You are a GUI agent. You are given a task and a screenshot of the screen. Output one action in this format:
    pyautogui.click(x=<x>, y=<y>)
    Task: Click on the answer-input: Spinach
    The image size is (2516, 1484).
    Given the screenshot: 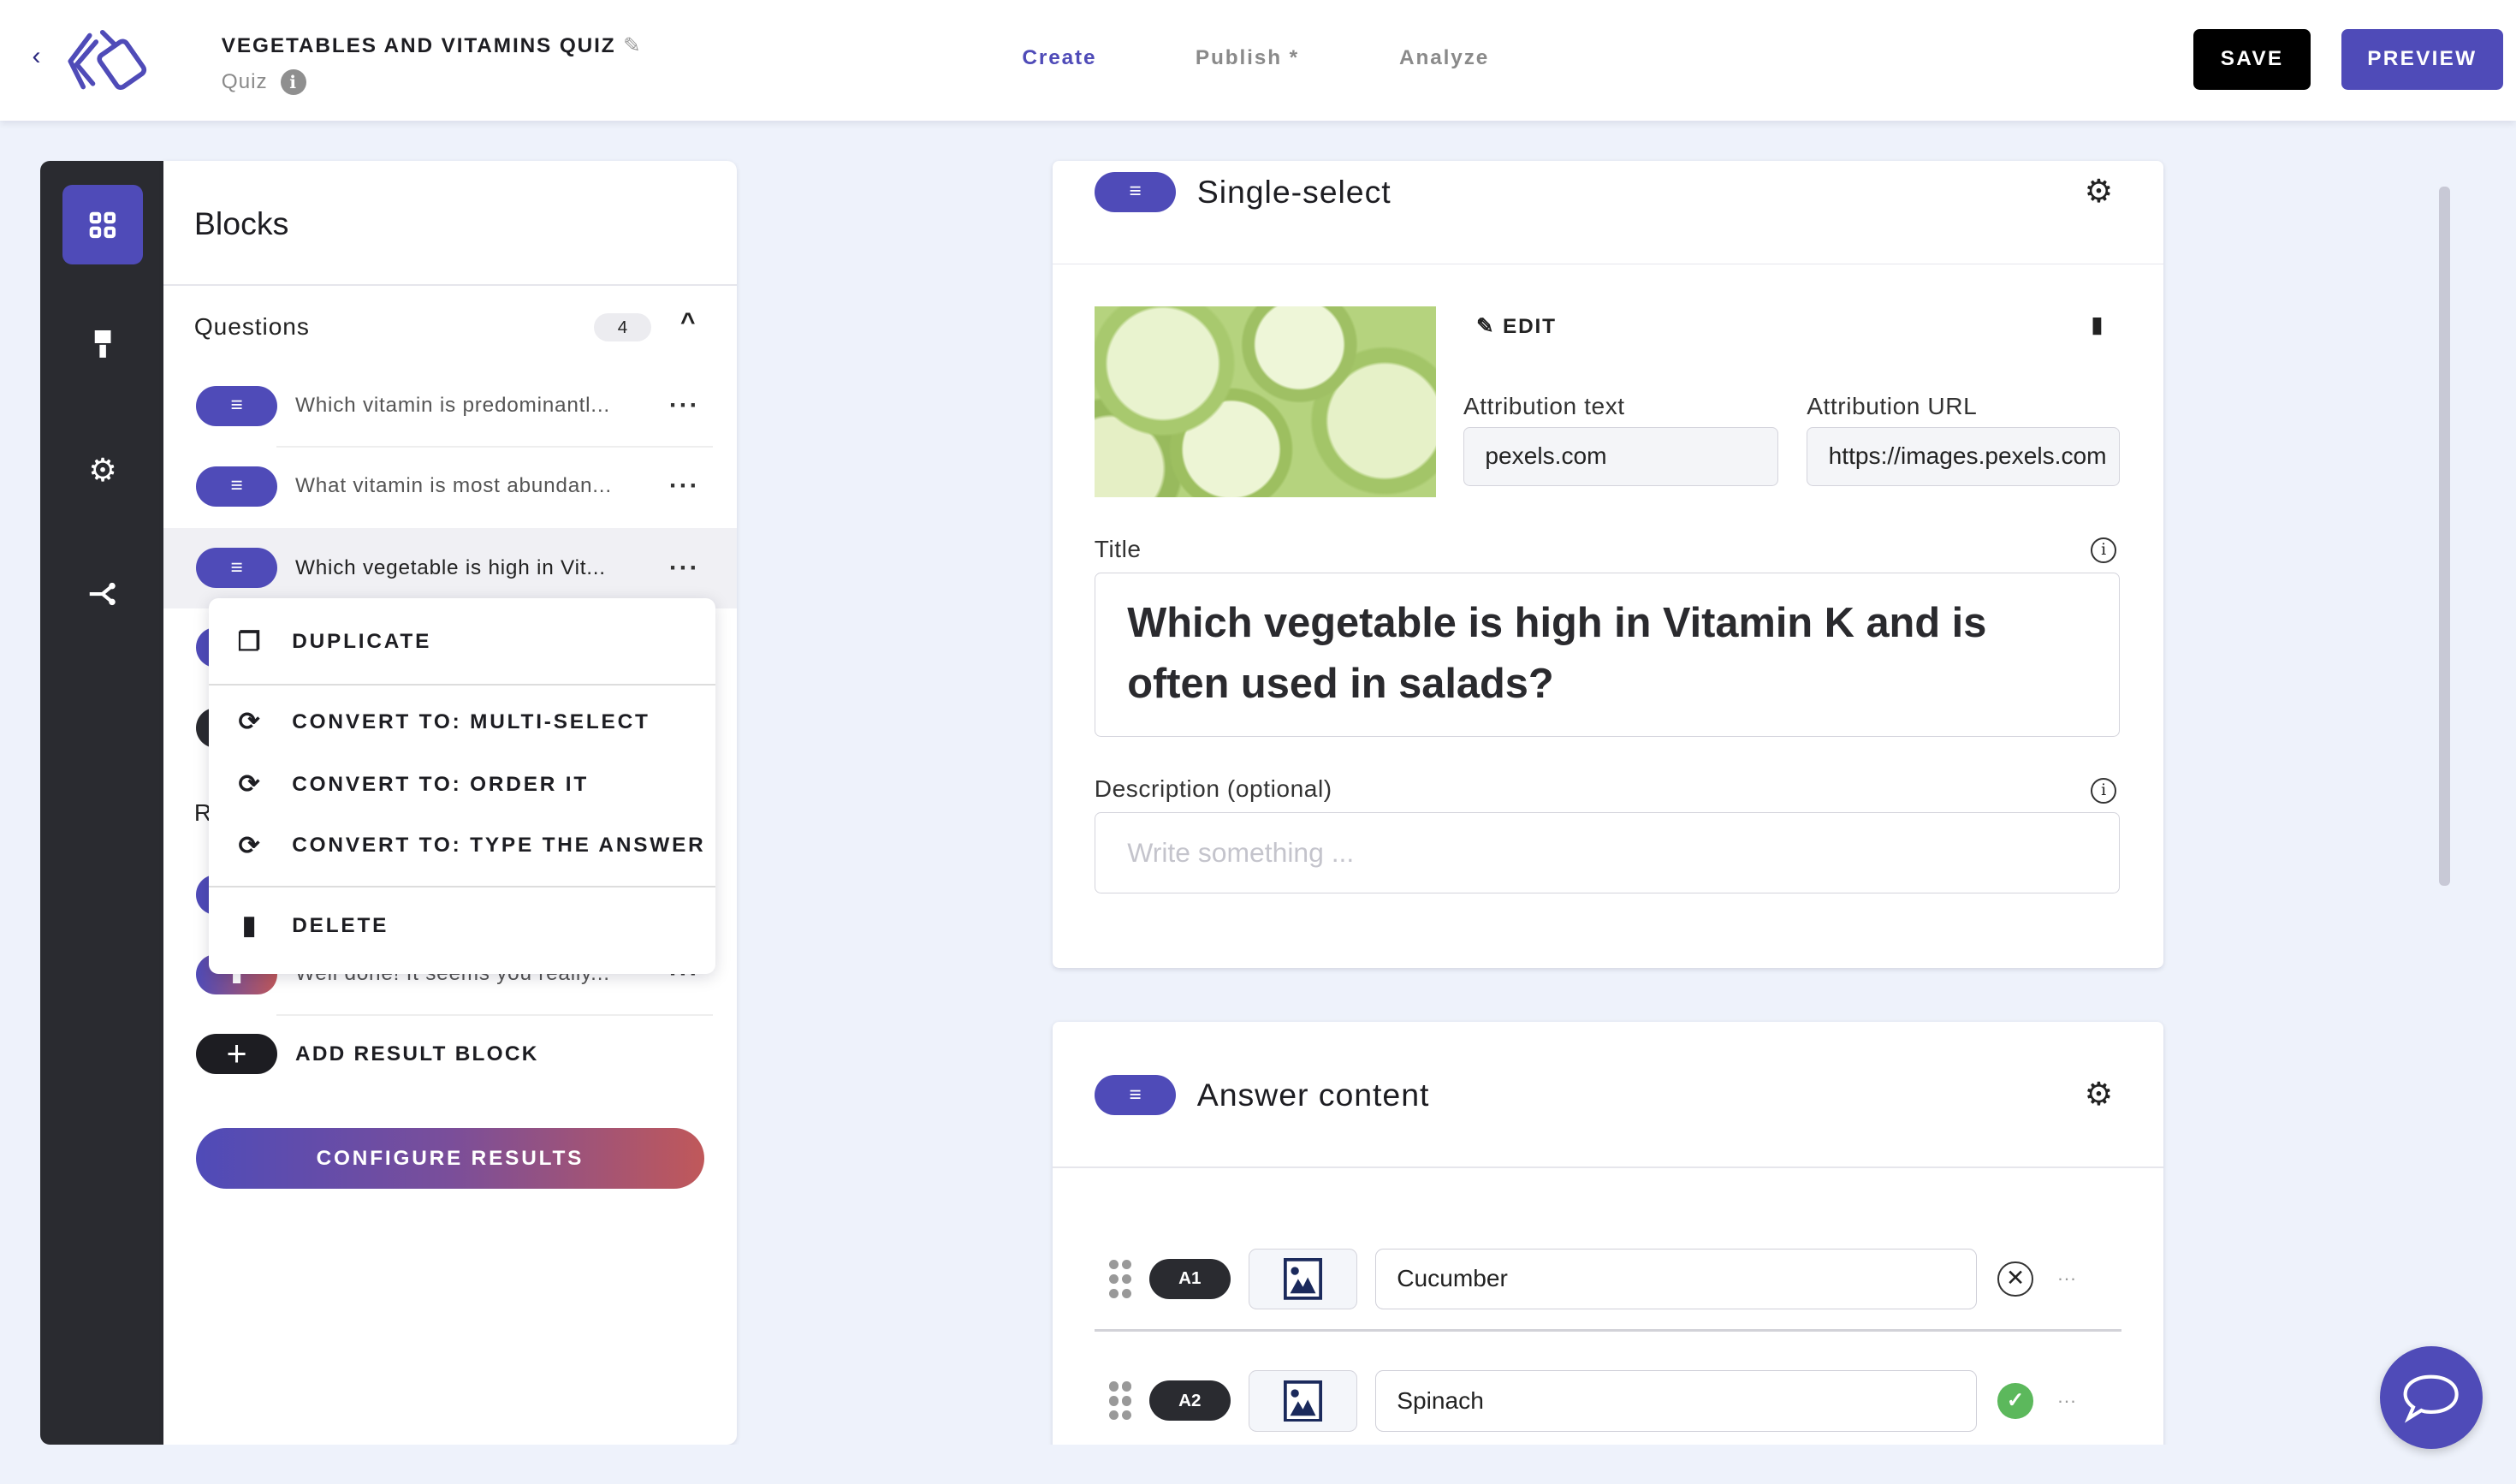 What is the action you would take?
    pyautogui.click(x=1675, y=1401)
    